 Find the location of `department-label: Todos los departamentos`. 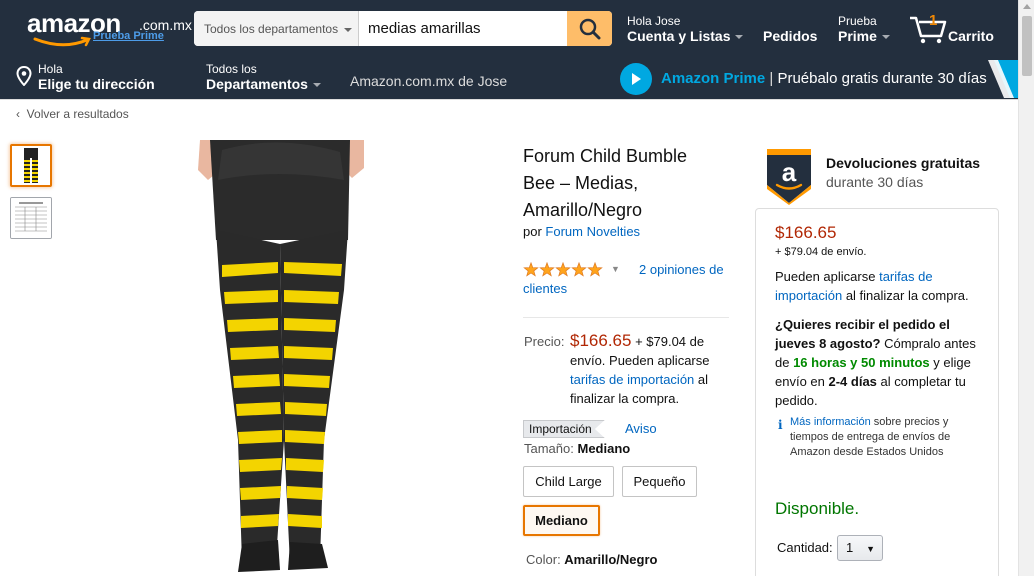

department-label: Todos los departamentos is located at coordinates (271, 29).